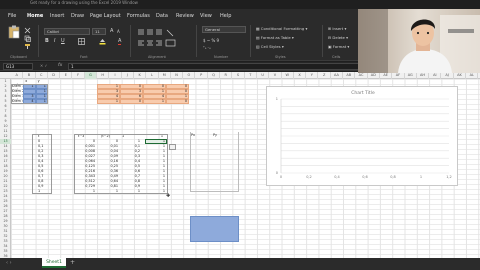 The height and width of the screenshot is (270, 480). Describe the element at coordinates (14, 32) in the screenshot. I see `paste-icon` at that location.